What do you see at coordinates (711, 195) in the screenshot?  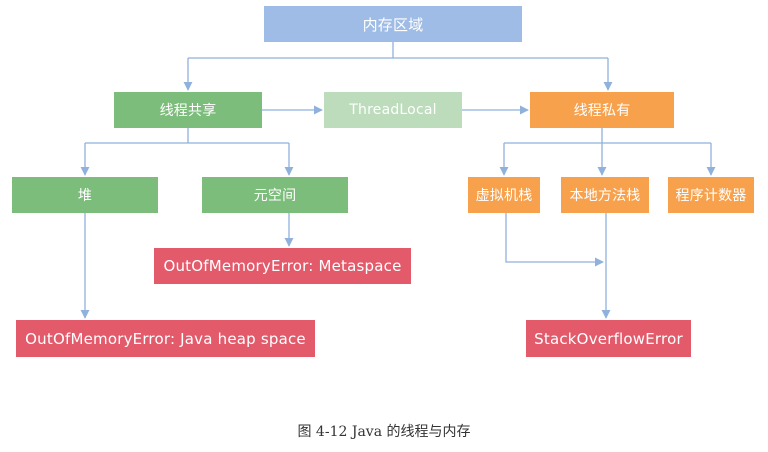 I see `node-program-counter: 程序计数器` at bounding box center [711, 195].